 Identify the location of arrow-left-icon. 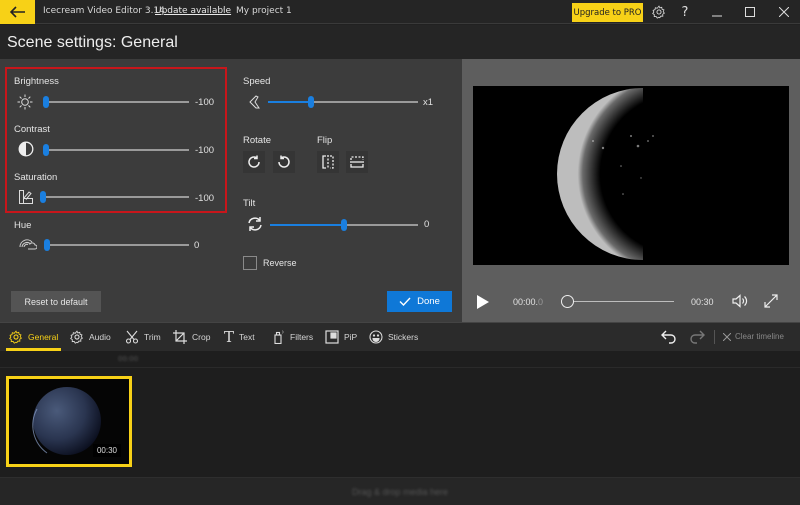
(17, 12).